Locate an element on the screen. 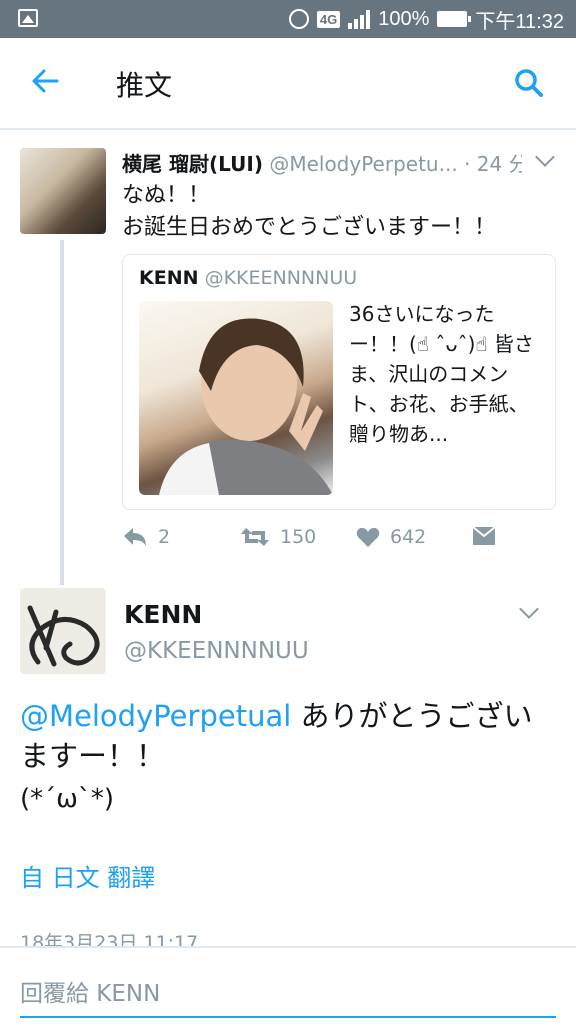 The image size is (576, 1026). clock: 下午11:32 is located at coordinates (519, 21).